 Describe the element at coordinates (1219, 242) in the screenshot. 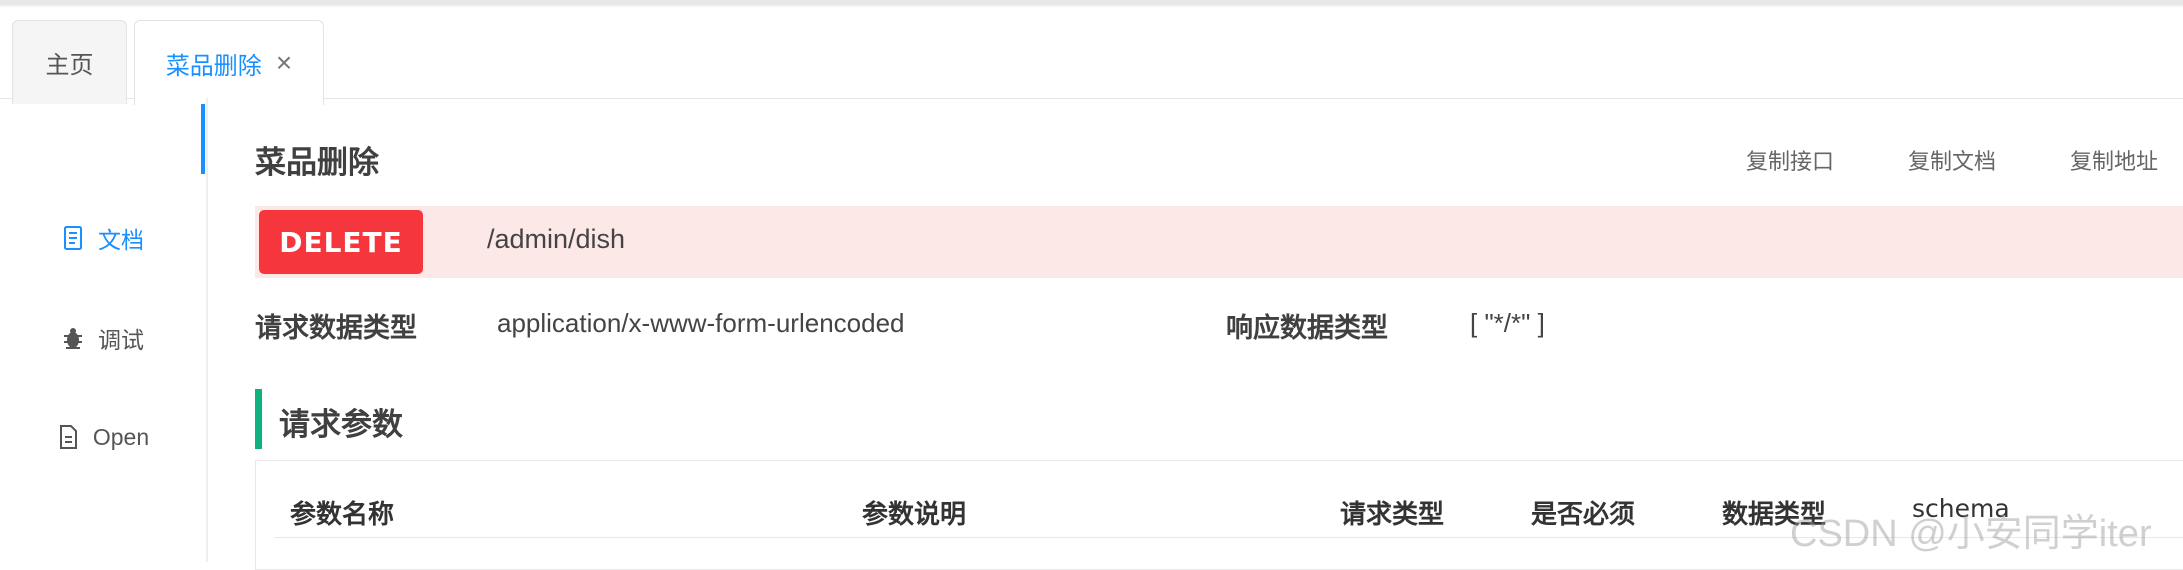

I see `api-endpoint-row: DELETE /admin/dish` at that location.